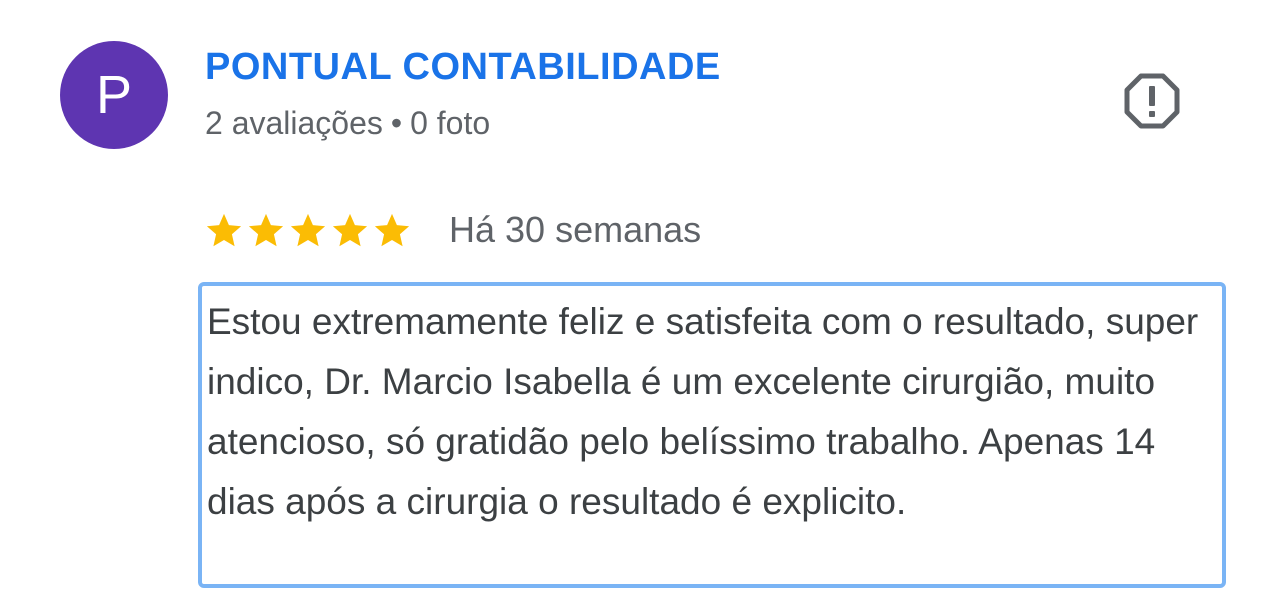  I want to click on report-review-button, so click(1152, 101).